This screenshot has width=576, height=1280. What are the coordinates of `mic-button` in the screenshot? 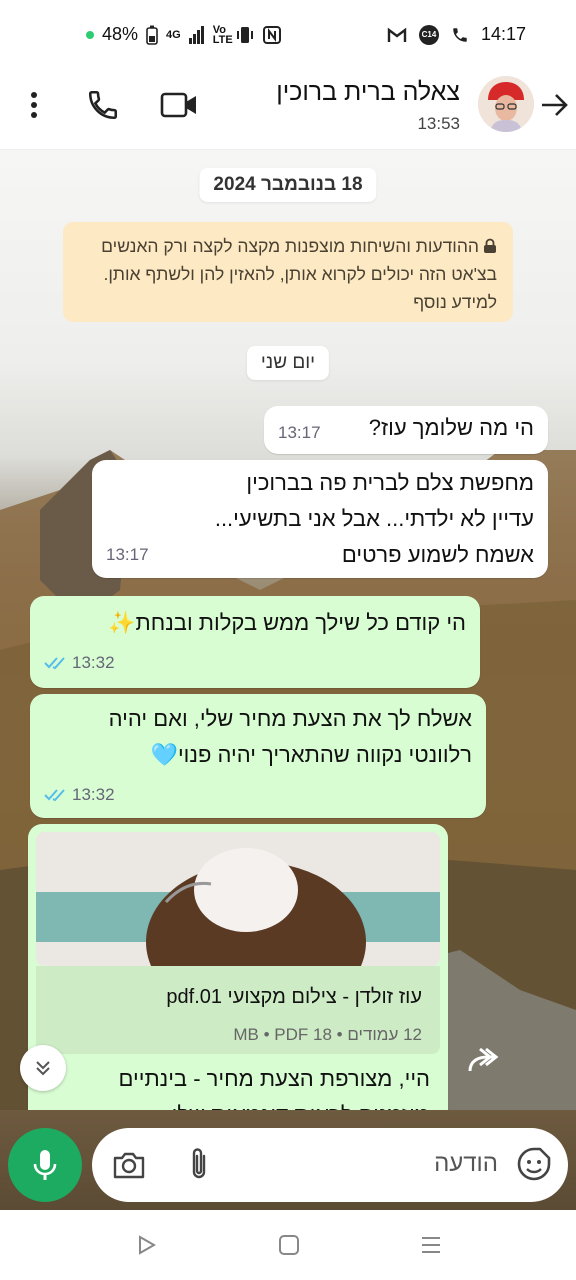 It's located at (45, 1165).